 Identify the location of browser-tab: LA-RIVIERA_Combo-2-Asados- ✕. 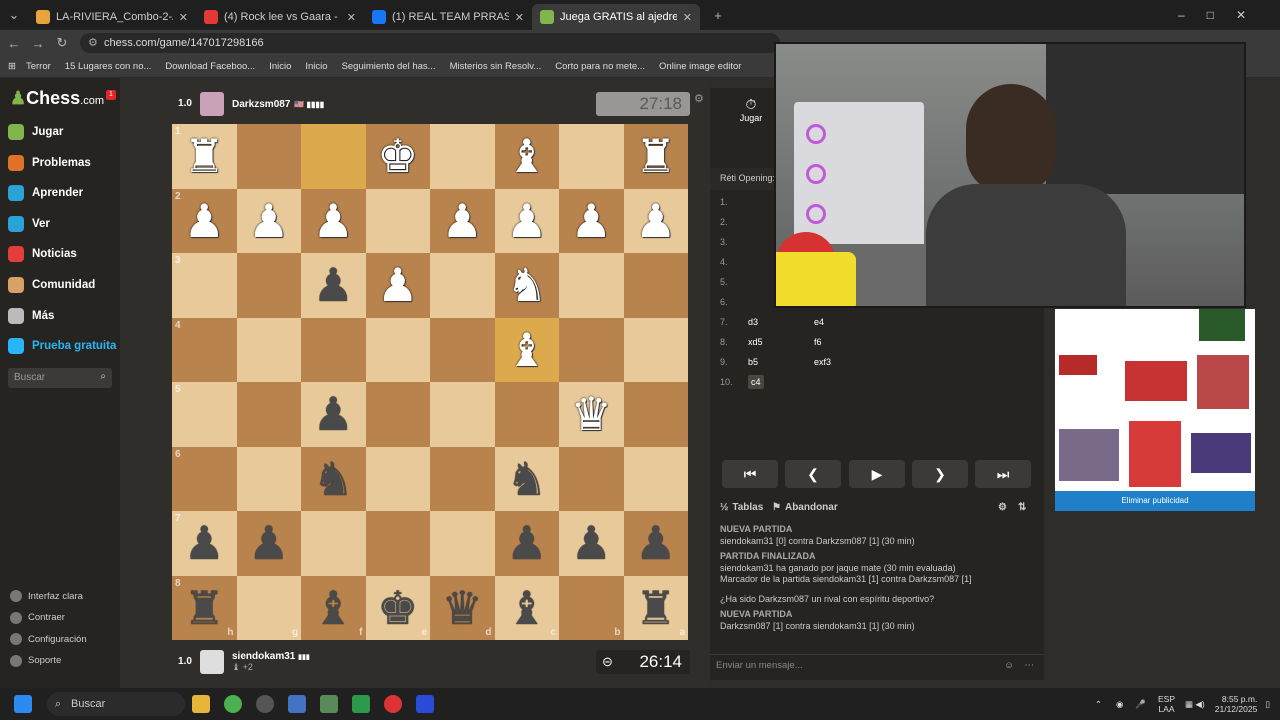
(112, 17).